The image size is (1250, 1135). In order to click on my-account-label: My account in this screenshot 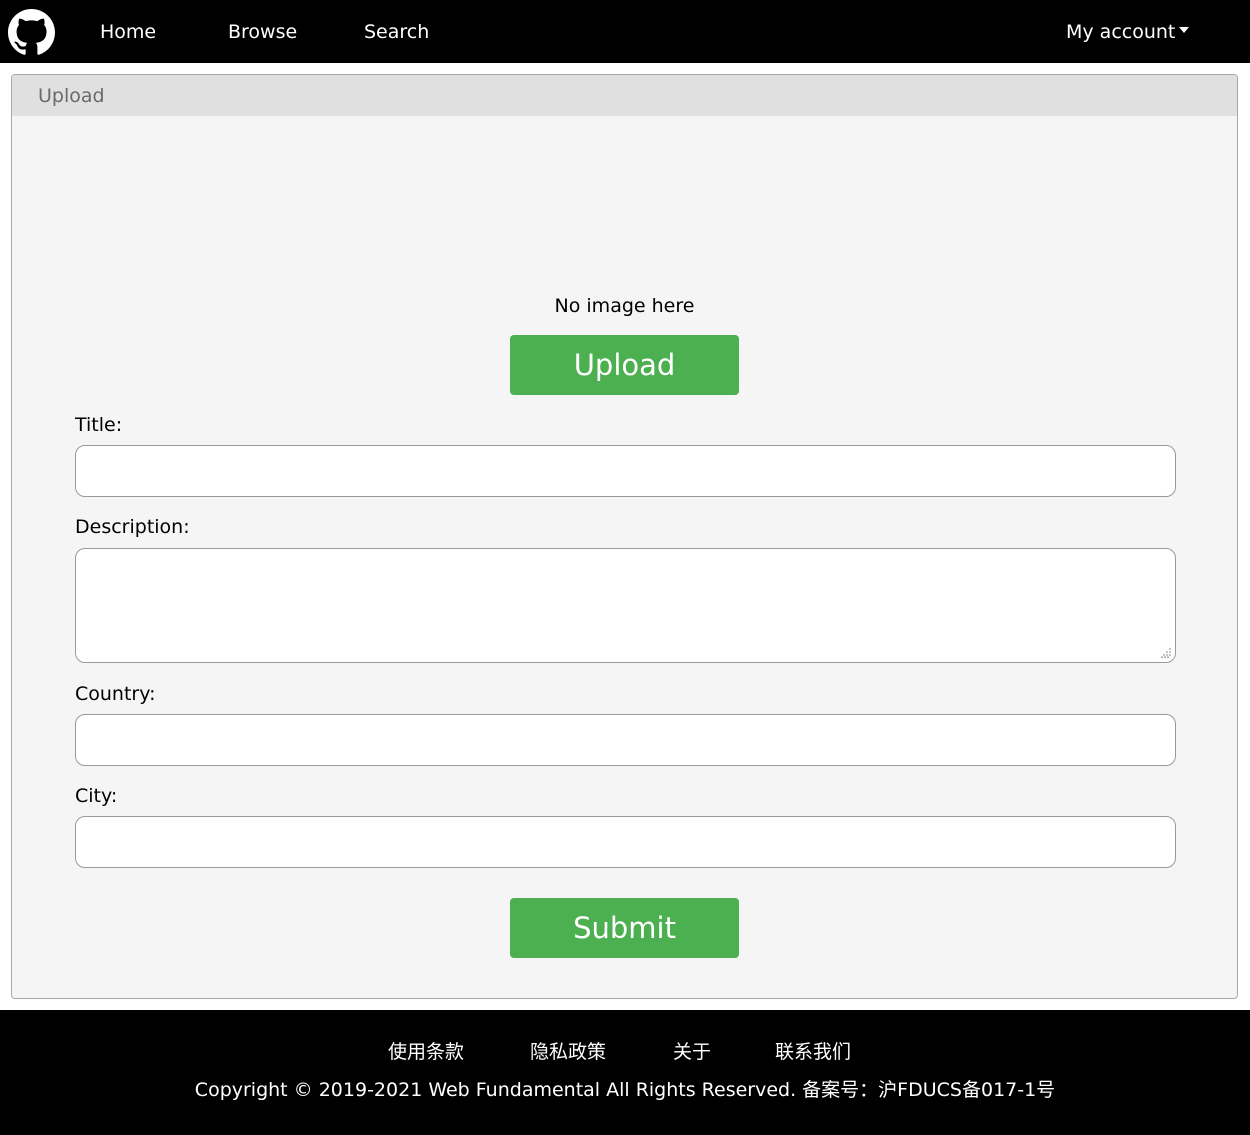, I will do `click(1121, 32)`.